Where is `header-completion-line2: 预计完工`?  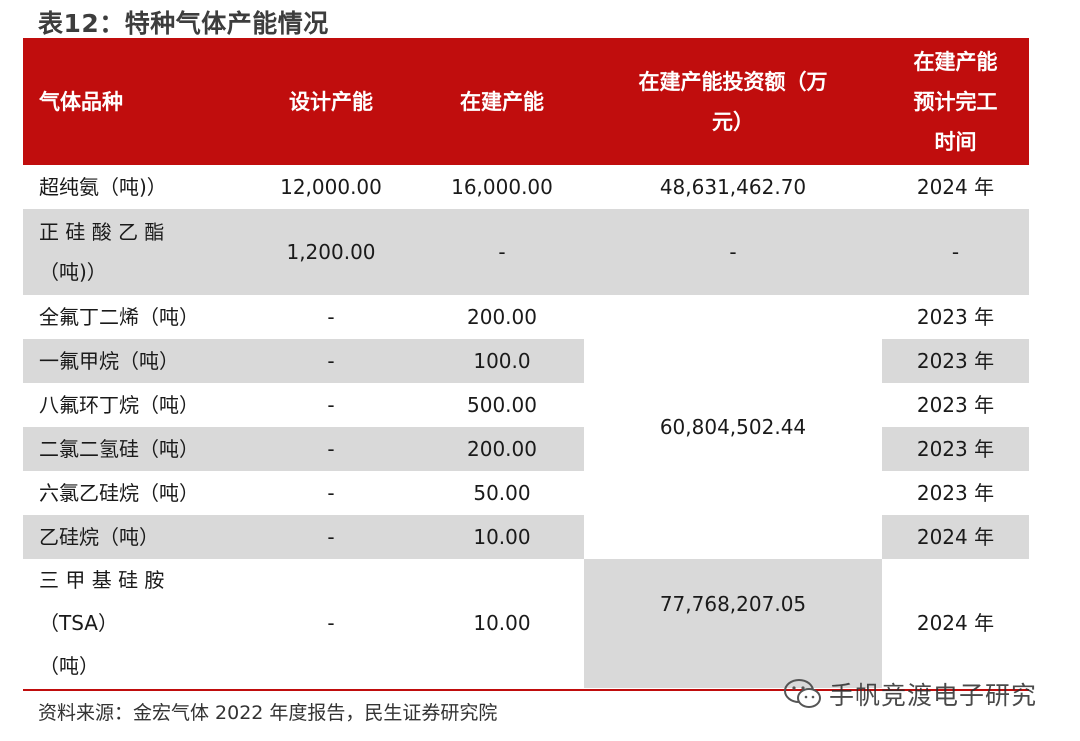 header-completion-line2: 预计完工 is located at coordinates (955, 101).